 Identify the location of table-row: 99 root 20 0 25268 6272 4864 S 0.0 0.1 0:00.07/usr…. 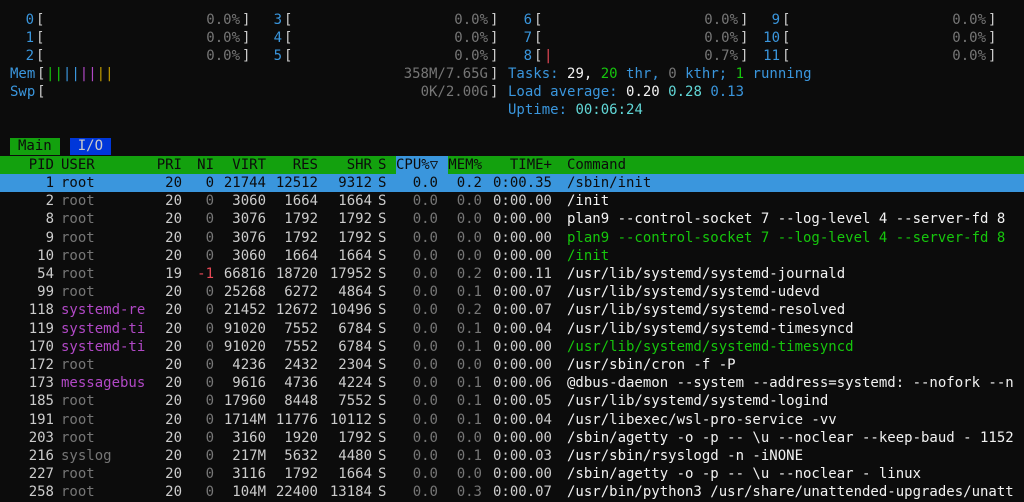
(512, 292).